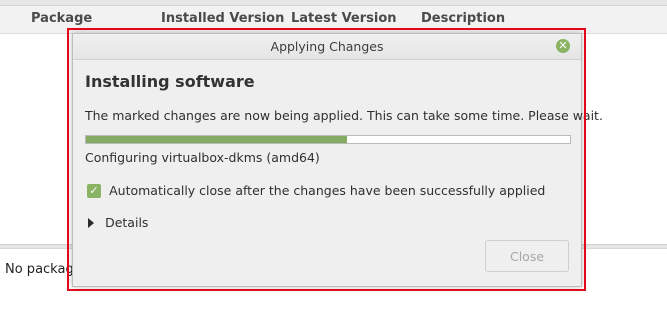 This screenshot has width=667, height=318. What do you see at coordinates (94, 190) in the screenshot?
I see `auto-close-checkbox: ✓` at bounding box center [94, 190].